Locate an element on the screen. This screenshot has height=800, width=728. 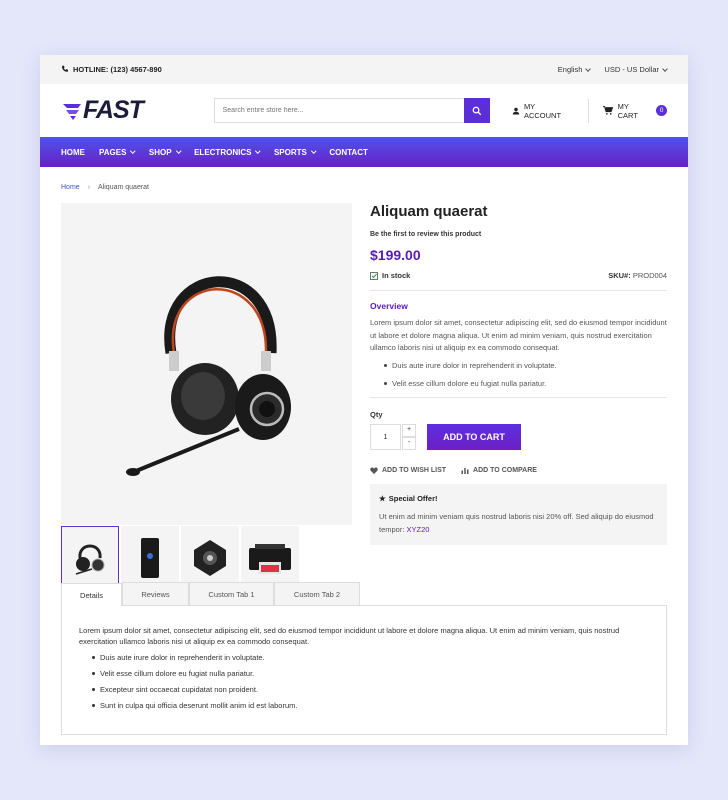
search-icon is located at coordinates (477, 110).